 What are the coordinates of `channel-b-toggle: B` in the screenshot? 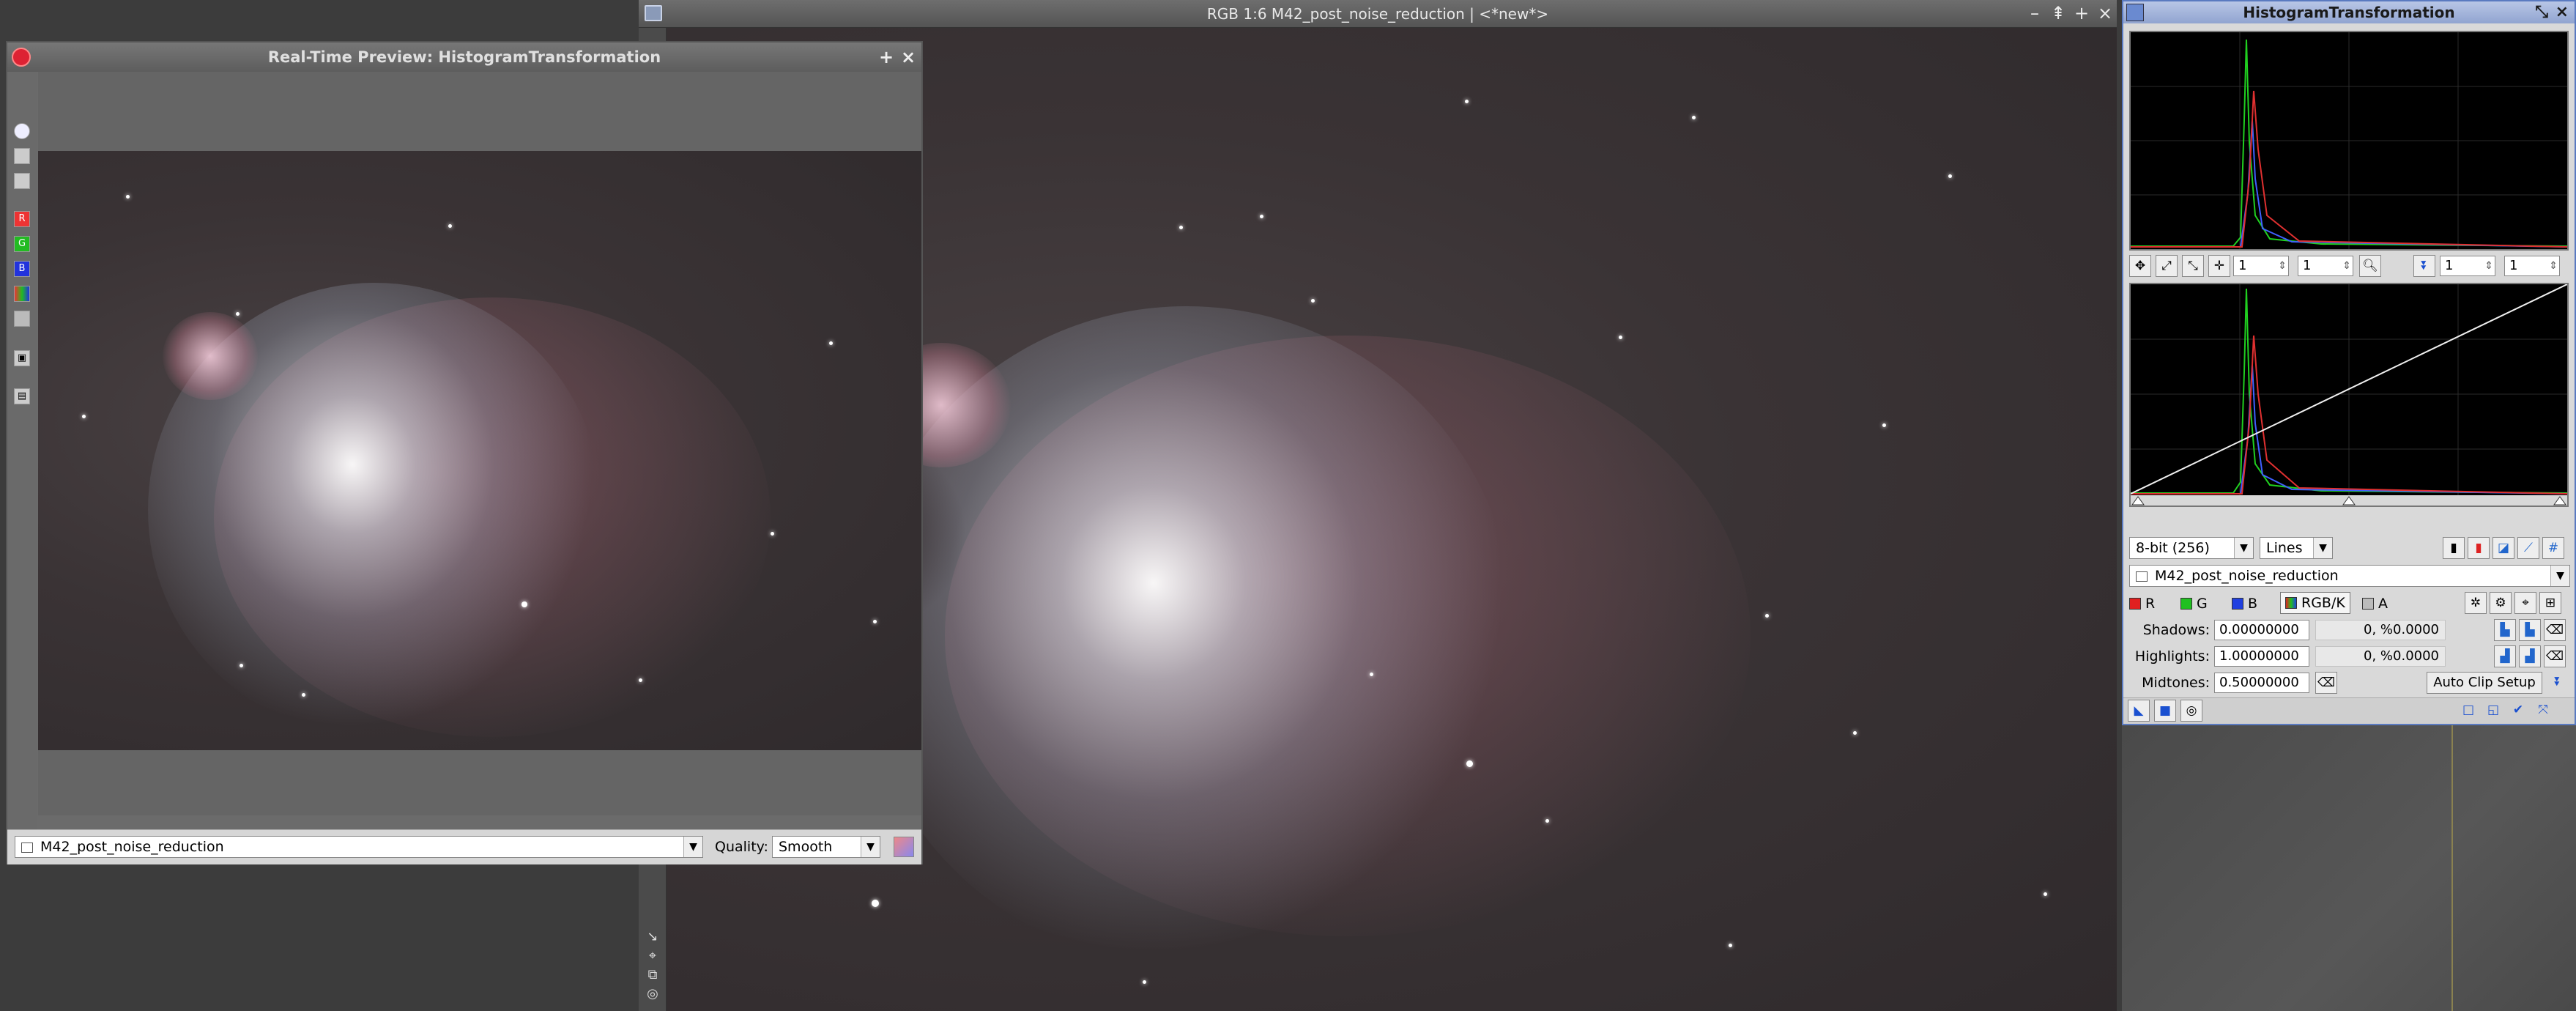 It's located at (2244, 603).